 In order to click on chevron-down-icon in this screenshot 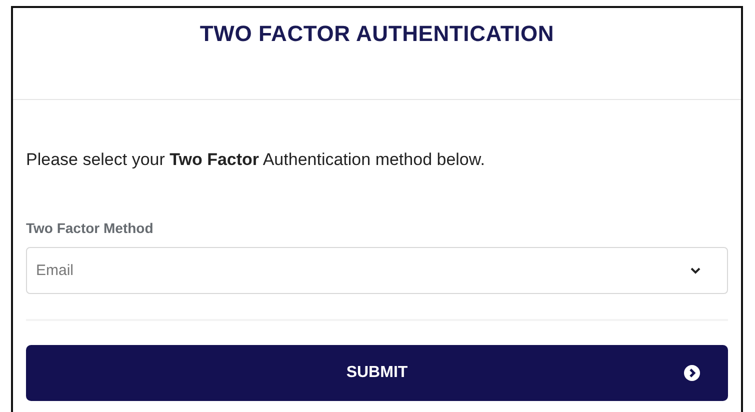, I will do `click(695, 270)`.